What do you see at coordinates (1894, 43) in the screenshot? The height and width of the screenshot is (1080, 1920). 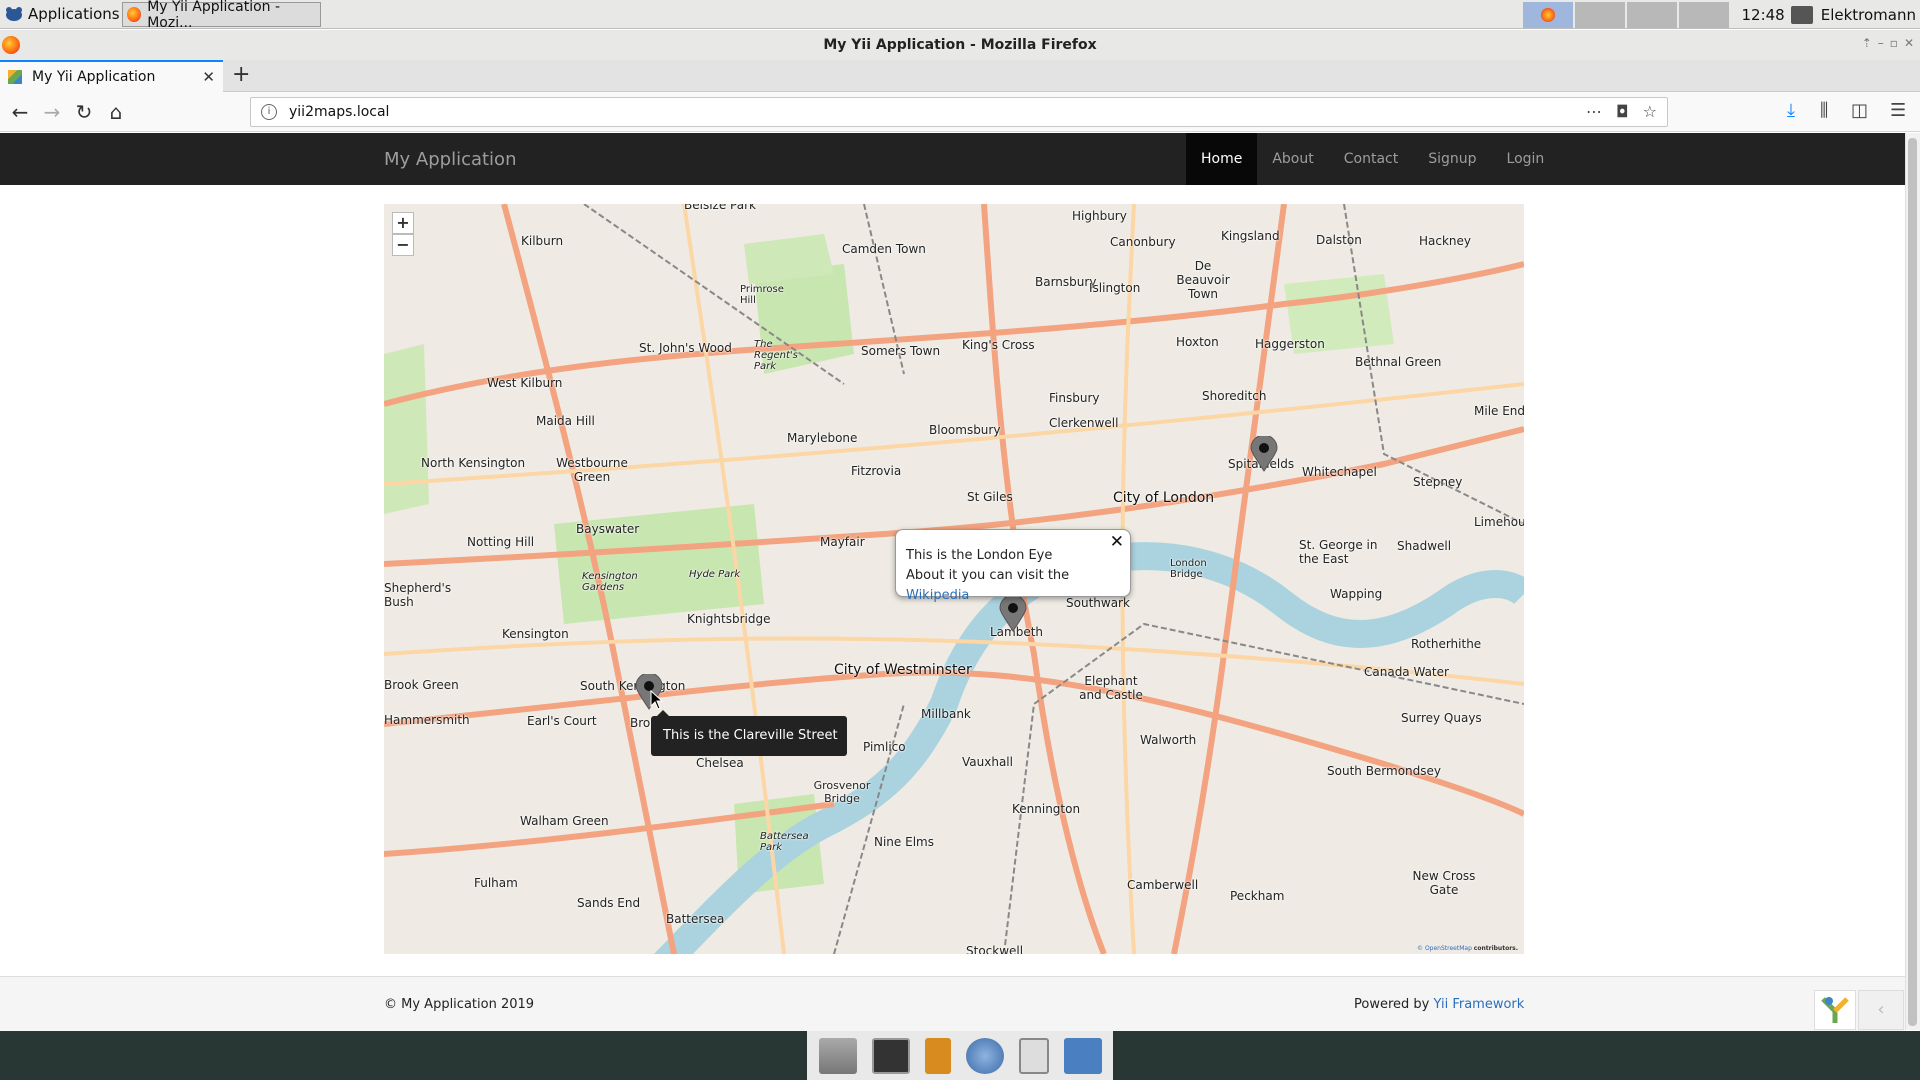 I see `maximize-icon: ▫` at bounding box center [1894, 43].